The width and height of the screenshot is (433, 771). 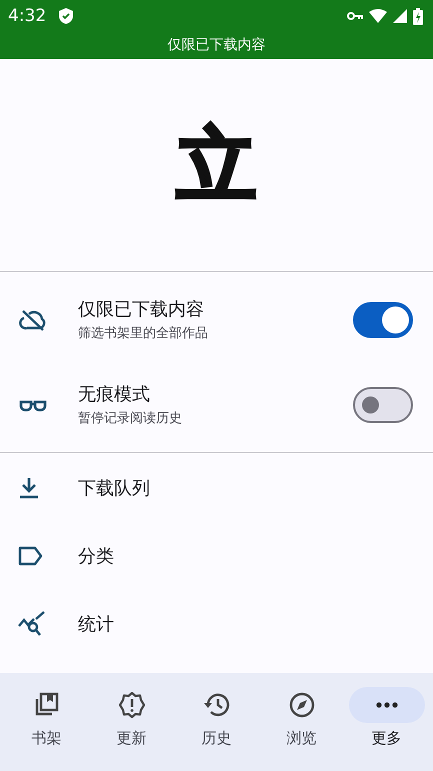 What do you see at coordinates (132, 705) in the screenshot?
I see `alert-badge-icon` at bounding box center [132, 705].